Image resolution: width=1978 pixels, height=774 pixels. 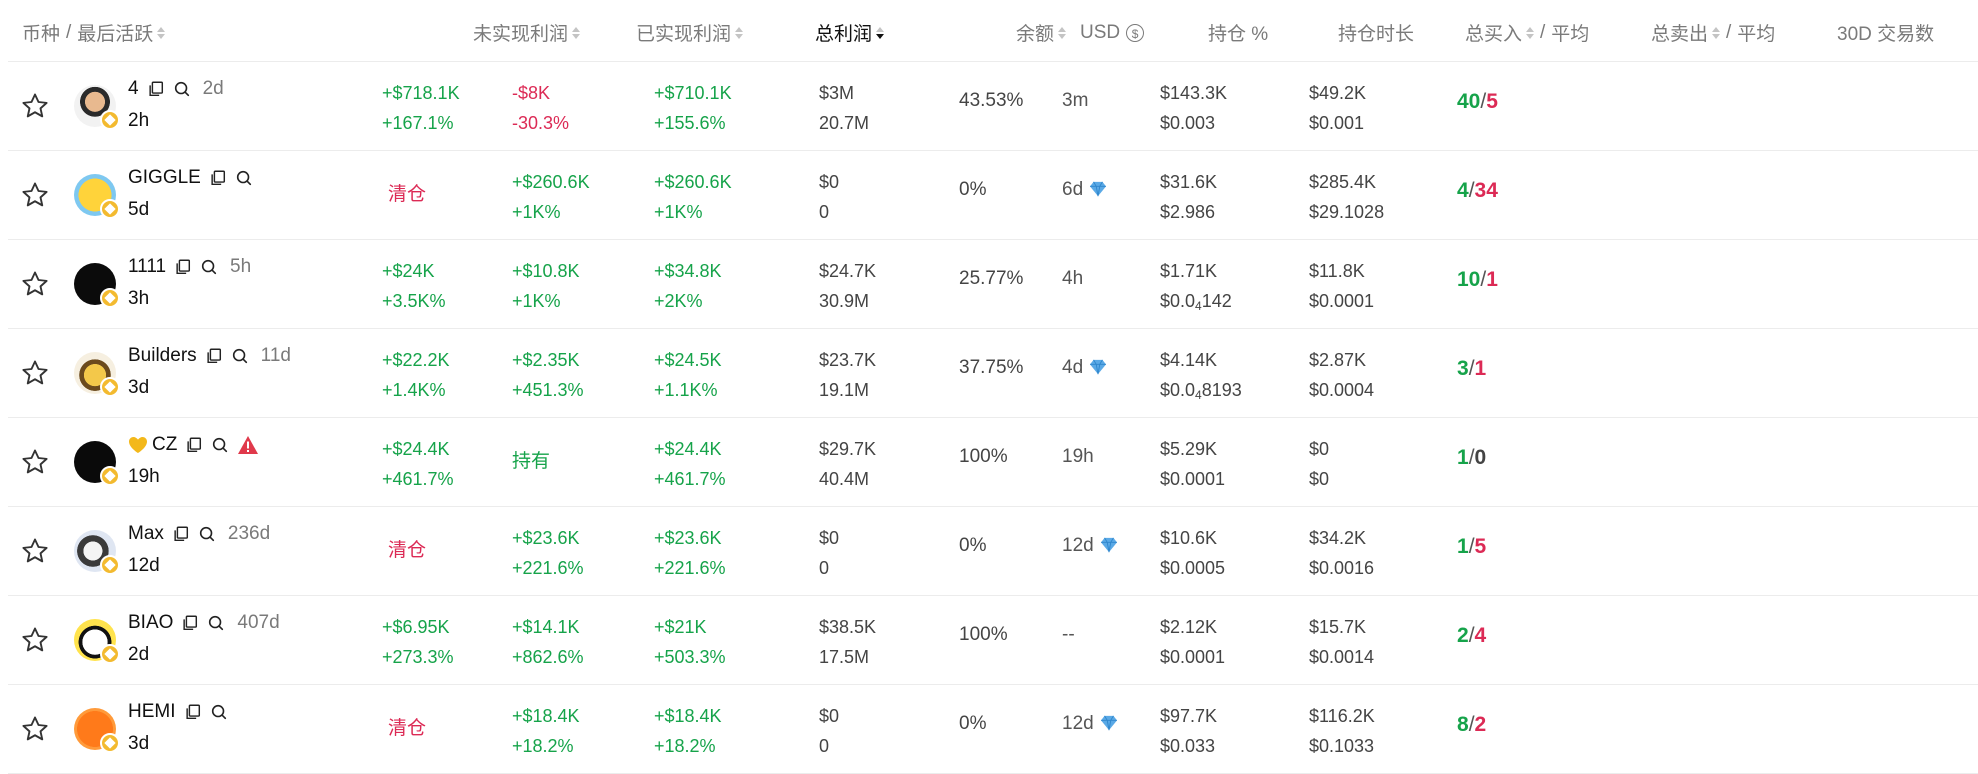 What do you see at coordinates (1338, 627) in the screenshot?
I see `sell-total: $15.7K` at bounding box center [1338, 627].